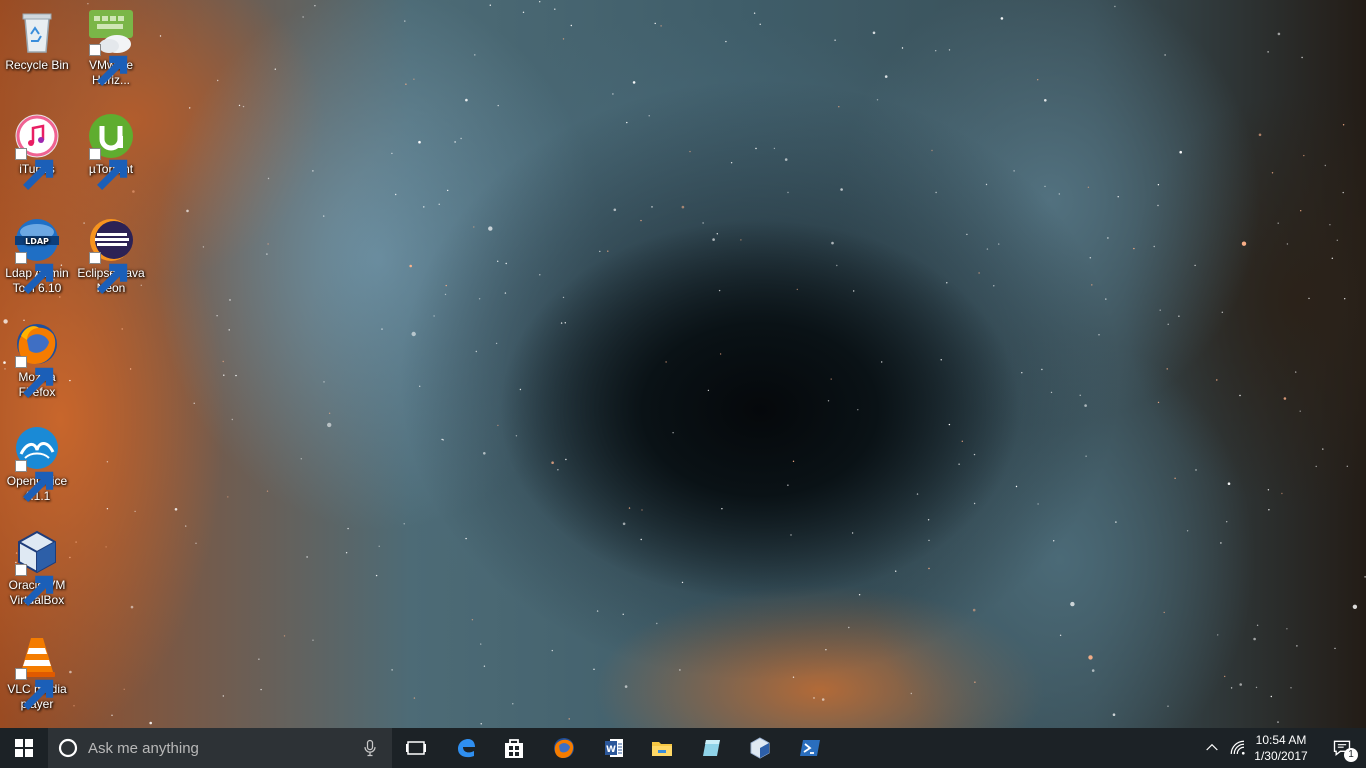 This screenshot has width=1366, height=768. I want to click on taskbar: Ask me anything W 10:54 AM 1/30/2017 1, so click(683, 748).